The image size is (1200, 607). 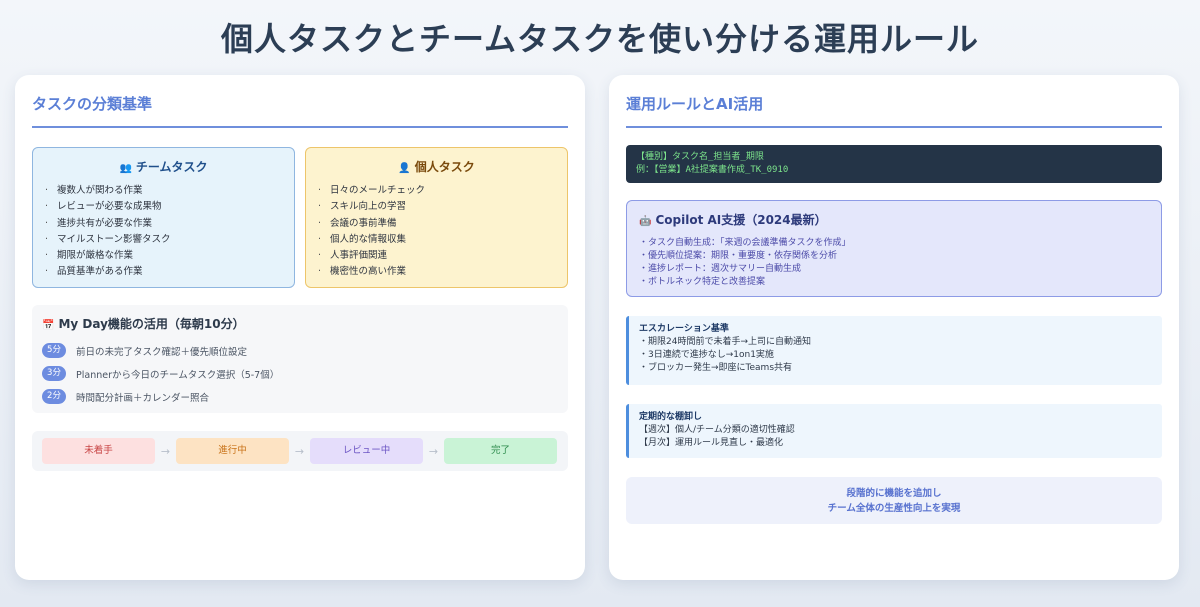 I want to click on list-item: ・進捗レポート：週次サマリー自動生成, so click(x=720, y=269).